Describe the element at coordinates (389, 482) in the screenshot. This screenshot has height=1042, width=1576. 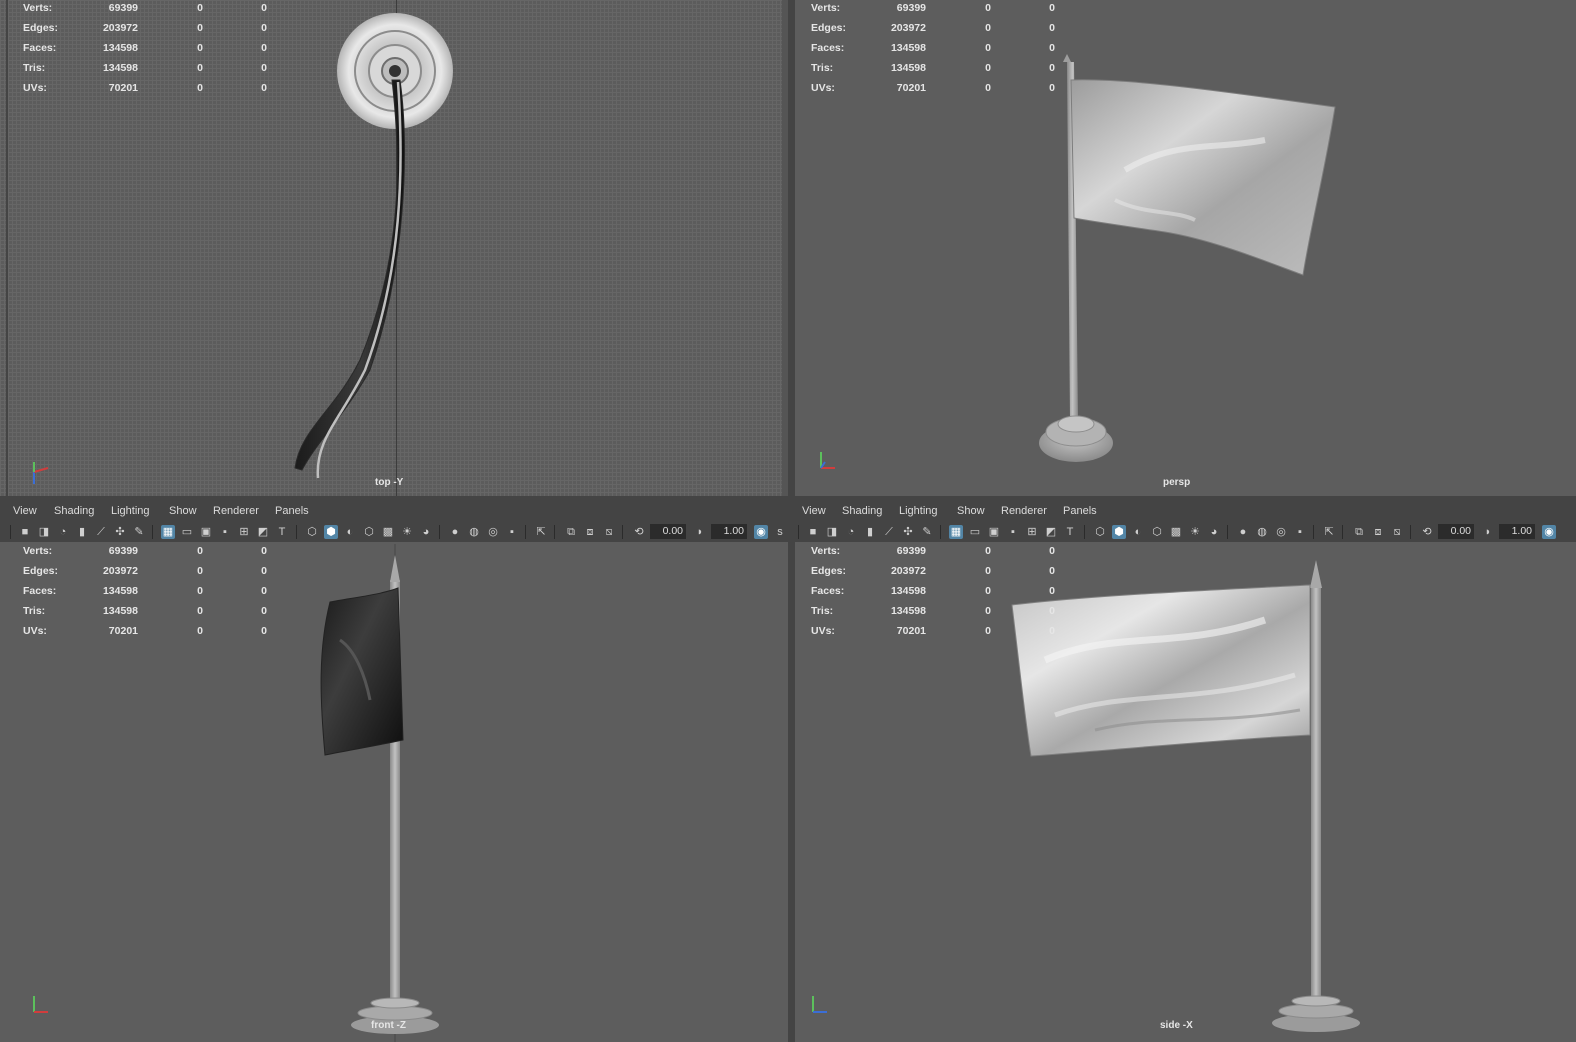
I see `camera-name-label: top -Y` at that location.